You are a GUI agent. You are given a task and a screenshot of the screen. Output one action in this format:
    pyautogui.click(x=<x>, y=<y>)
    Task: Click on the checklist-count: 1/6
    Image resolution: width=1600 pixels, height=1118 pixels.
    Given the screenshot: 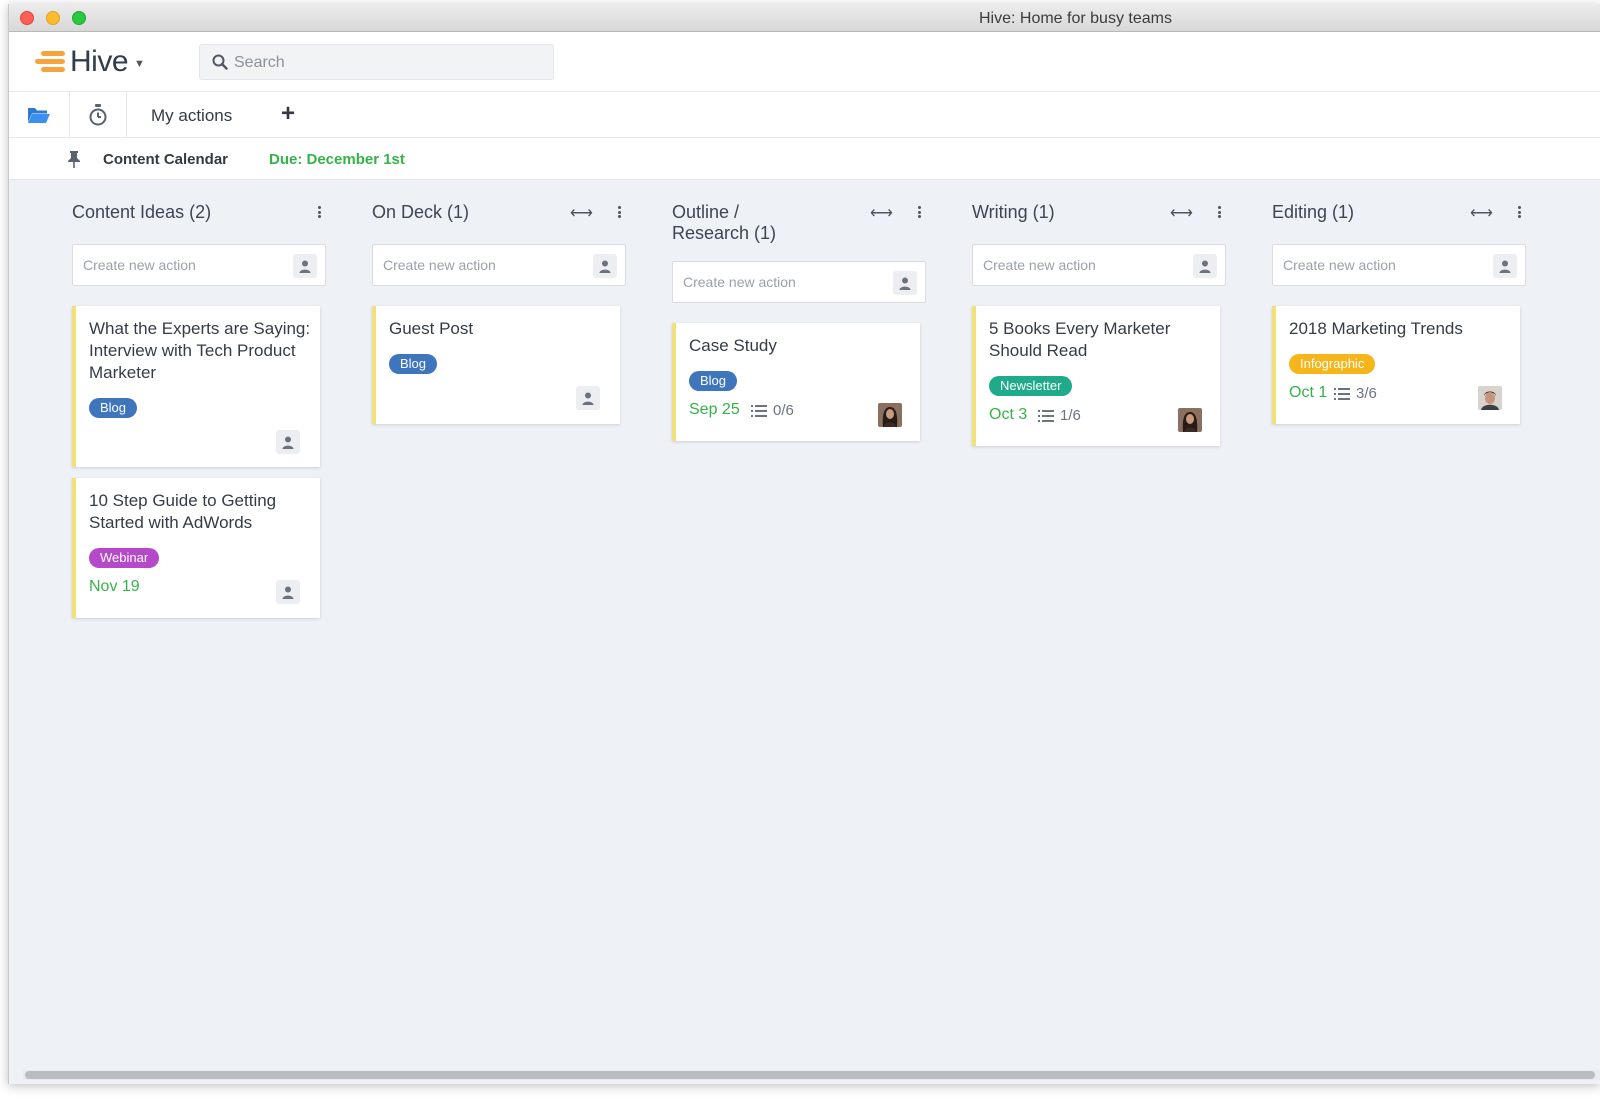 What is the action you would take?
    pyautogui.click(x=1070, y=415)
    